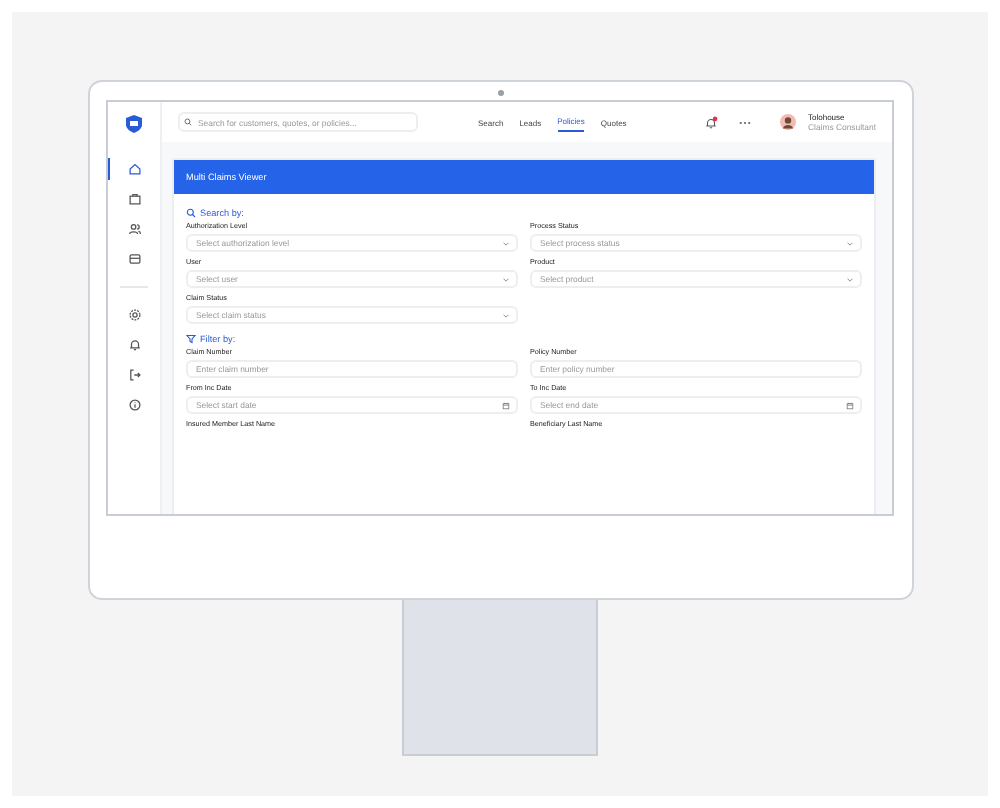 The image size is (1000, 808). What do you see at coordinates (135, 345) in the screenshot?
I see `bell-icon` at bounding box center [135, 345].